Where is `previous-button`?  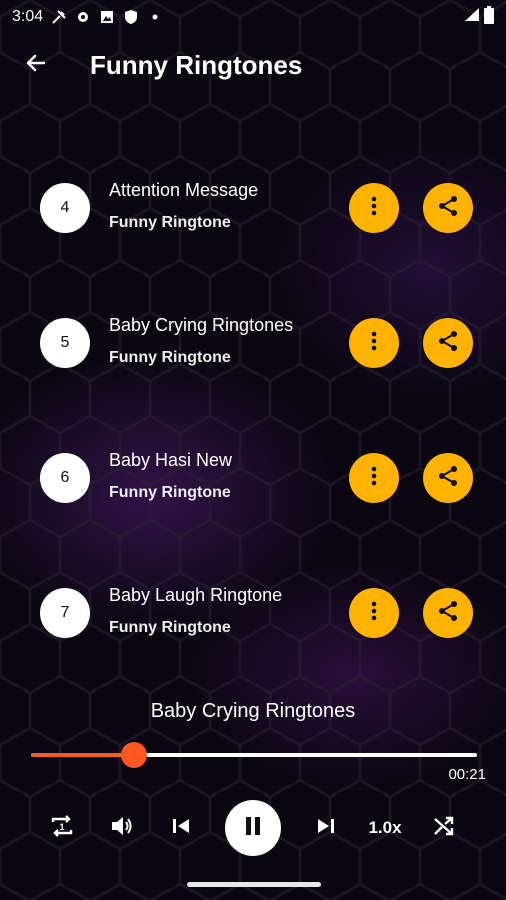 previous-button is located at coordinates (181, 828).